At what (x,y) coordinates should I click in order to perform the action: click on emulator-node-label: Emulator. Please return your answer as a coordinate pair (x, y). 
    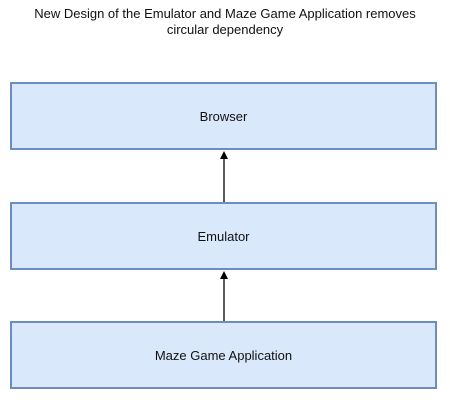
    Looking at the image, I should click on (223, 236).